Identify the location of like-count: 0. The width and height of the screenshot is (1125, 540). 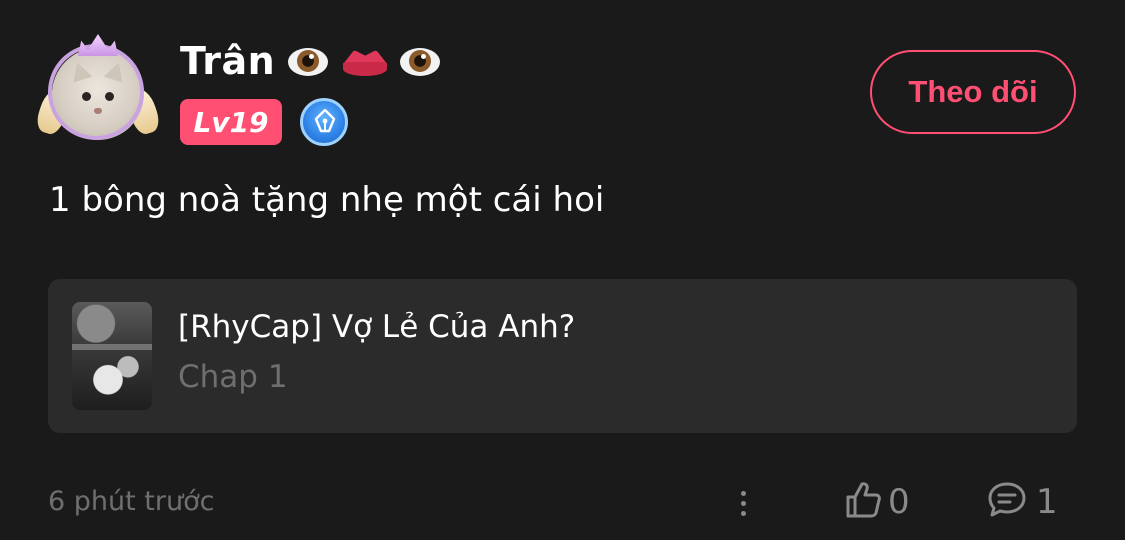
(899, 502).